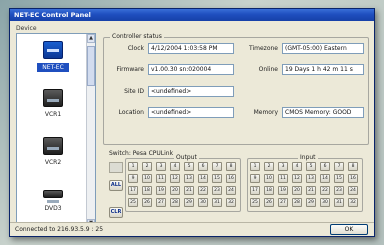 The image size is (384, 245). Describe the element at coordinates (91, 38) in the screenshot. I see `scroll-up-icon: ▲` at that location.